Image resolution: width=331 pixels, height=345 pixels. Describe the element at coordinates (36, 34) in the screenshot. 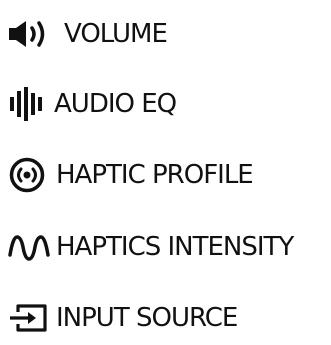

I see `volume-icon` at that location.